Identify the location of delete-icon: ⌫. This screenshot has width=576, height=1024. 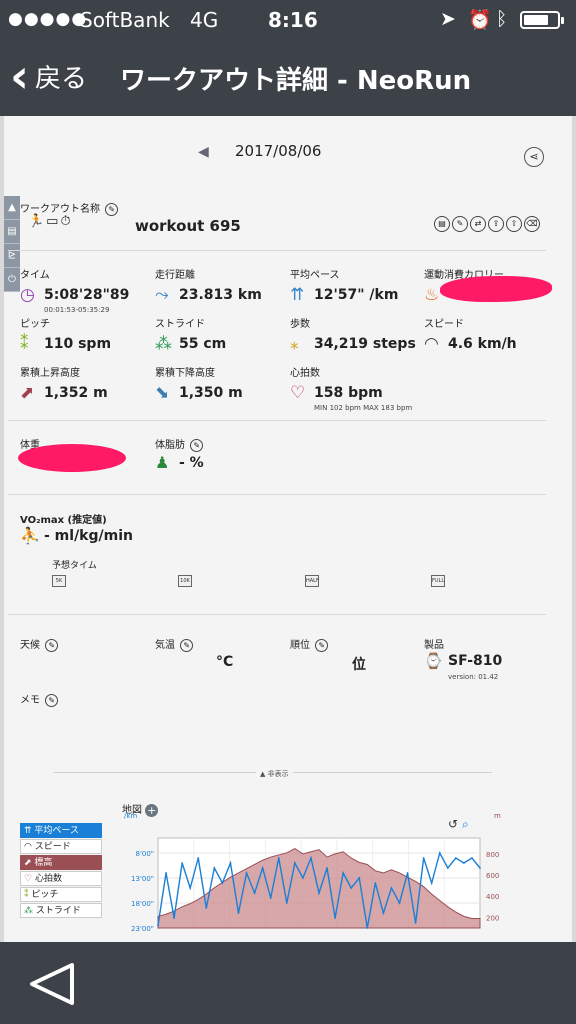
(532, 224).